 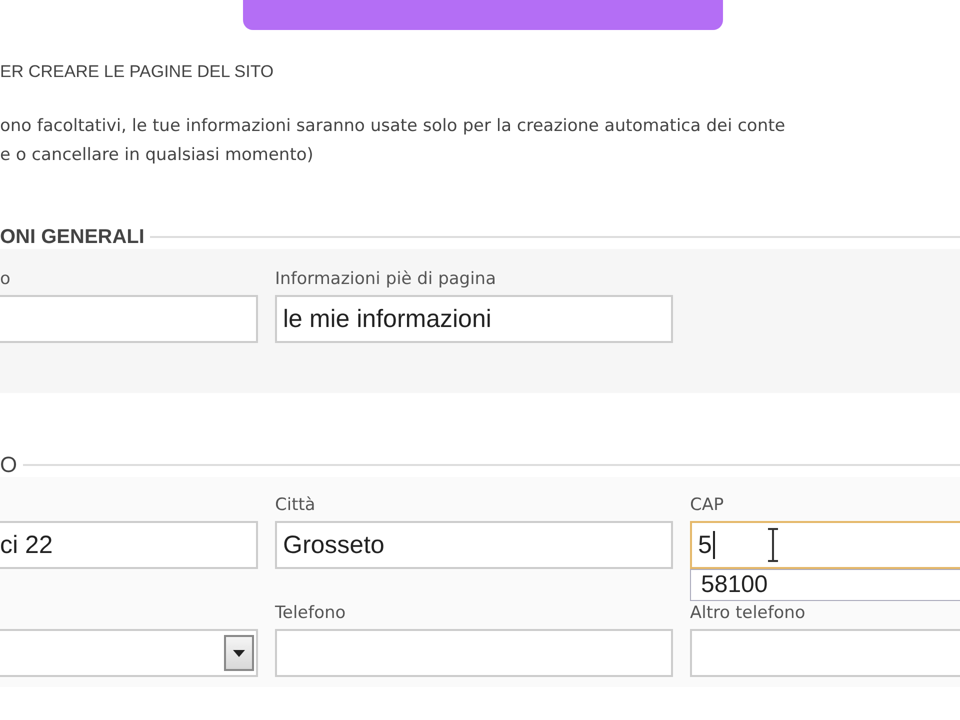 What do you see at coordinates (707, 505) in the screenshot?
I see `field-label: CAP` at bounding box center [707, 505].